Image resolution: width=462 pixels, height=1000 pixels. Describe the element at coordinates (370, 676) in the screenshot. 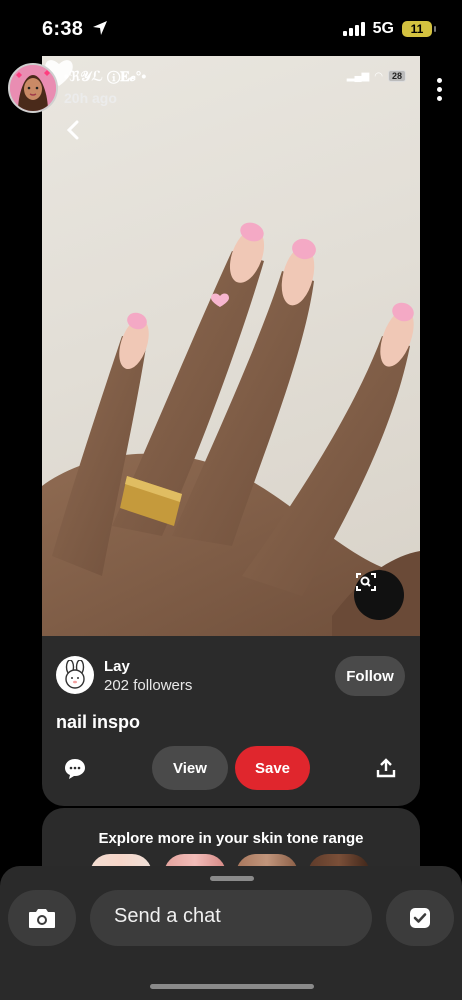

I see `follow-button: Follow` at that location.